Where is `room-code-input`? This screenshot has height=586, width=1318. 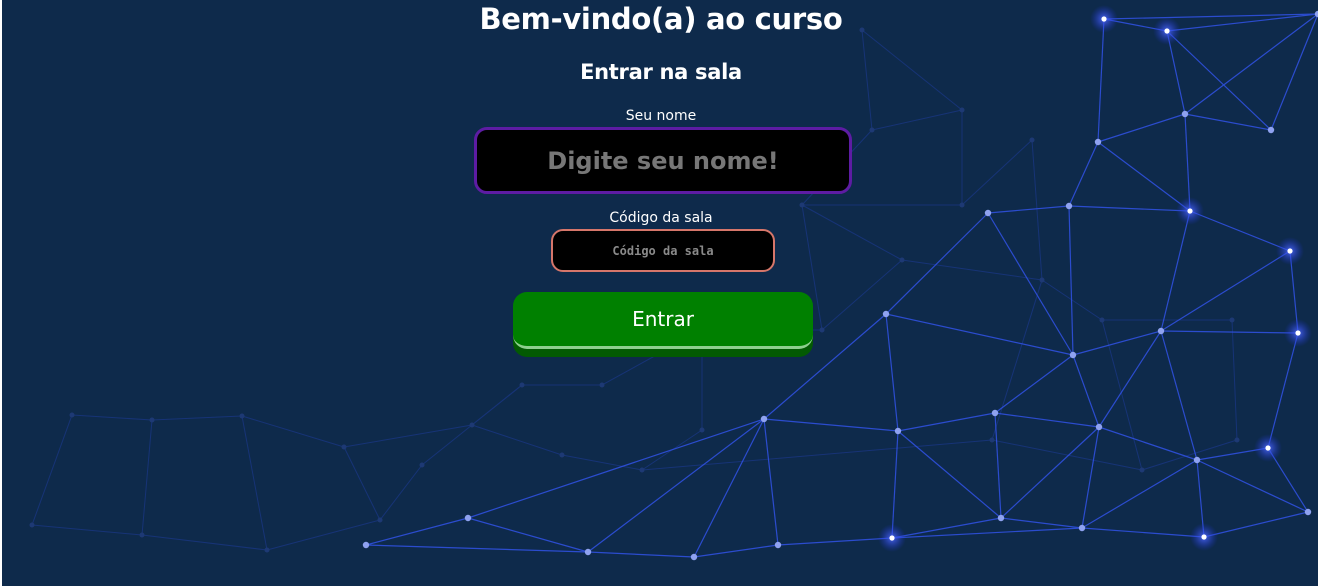
room-code-input is located at coordinates (663, 250).